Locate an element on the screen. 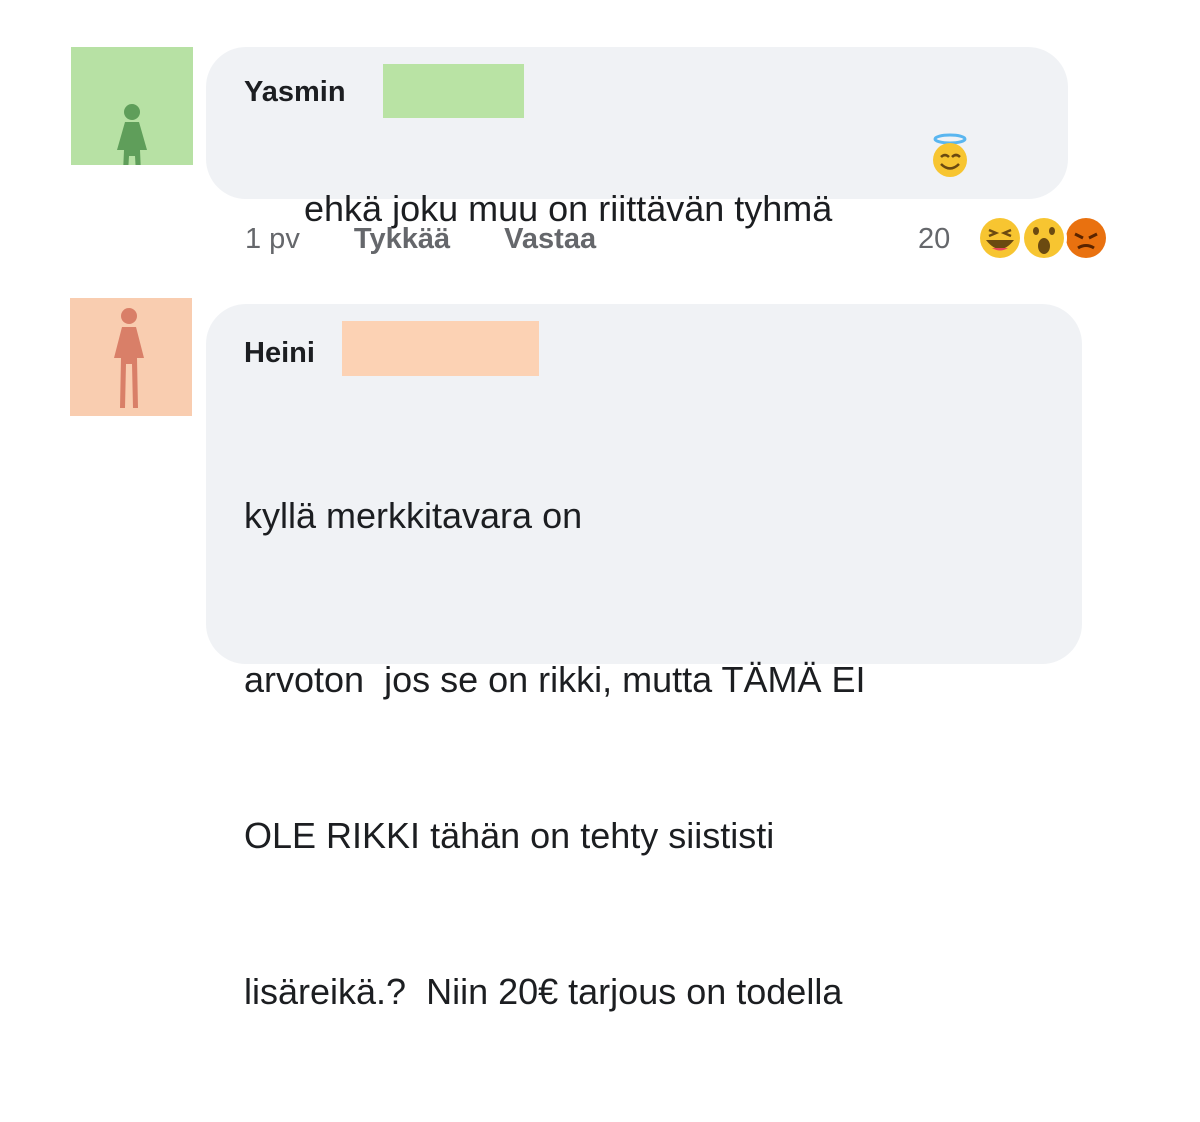 The image size is (1200, 1122). female-figure-icon is located at coordinates (131, 357).